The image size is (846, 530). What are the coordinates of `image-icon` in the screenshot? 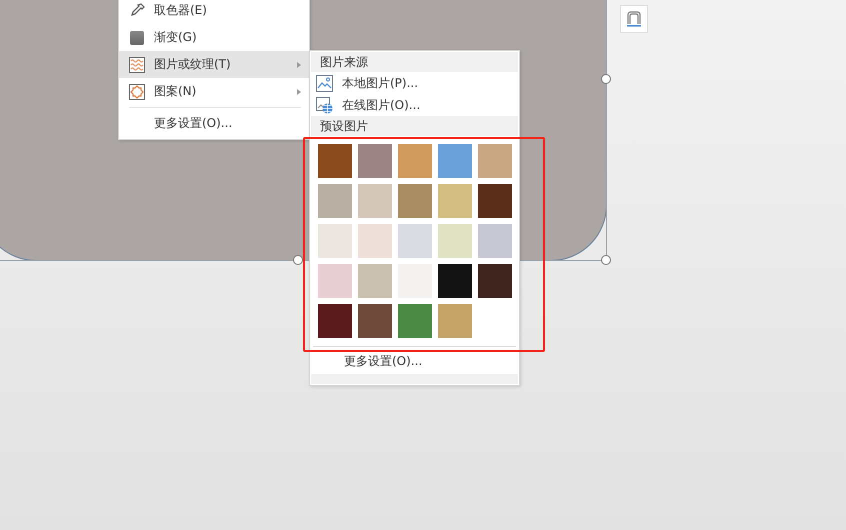 It's located at (324, 83).